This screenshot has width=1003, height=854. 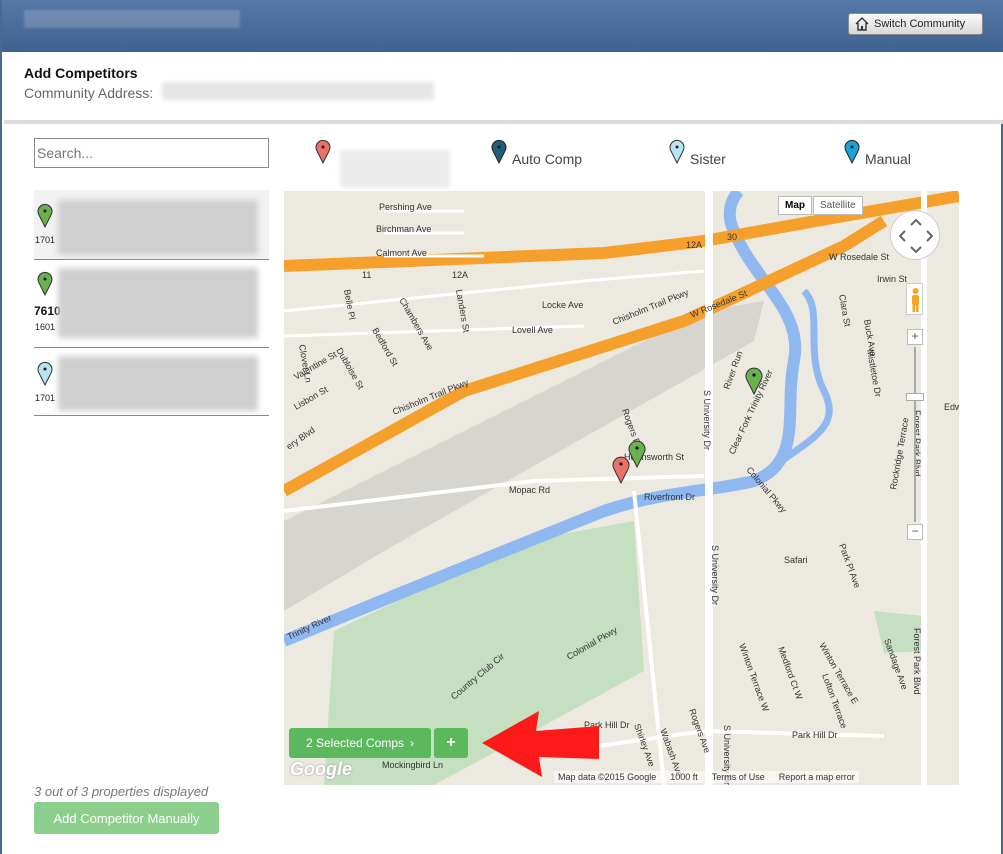 I want to click on switch-community-button: Switch Community, so click(x=915, y=24).